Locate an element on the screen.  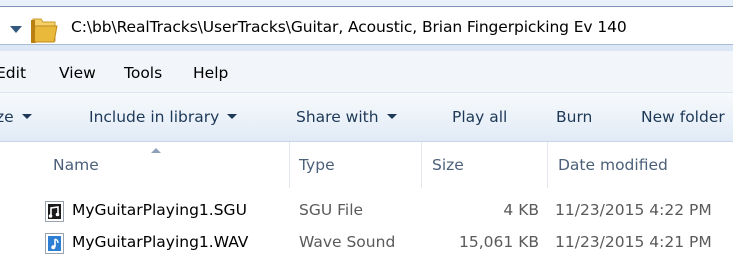
include-in-library-button: Include in library is located at coordinates (163, 117).